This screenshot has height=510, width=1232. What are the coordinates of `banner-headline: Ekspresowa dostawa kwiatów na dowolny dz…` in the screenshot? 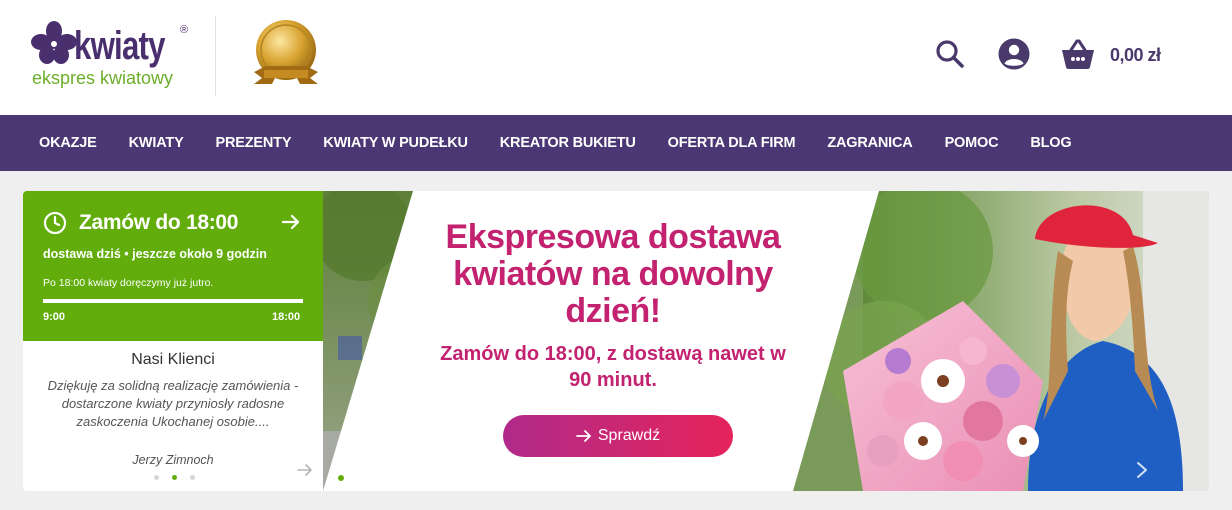 It's located at (613, 274).